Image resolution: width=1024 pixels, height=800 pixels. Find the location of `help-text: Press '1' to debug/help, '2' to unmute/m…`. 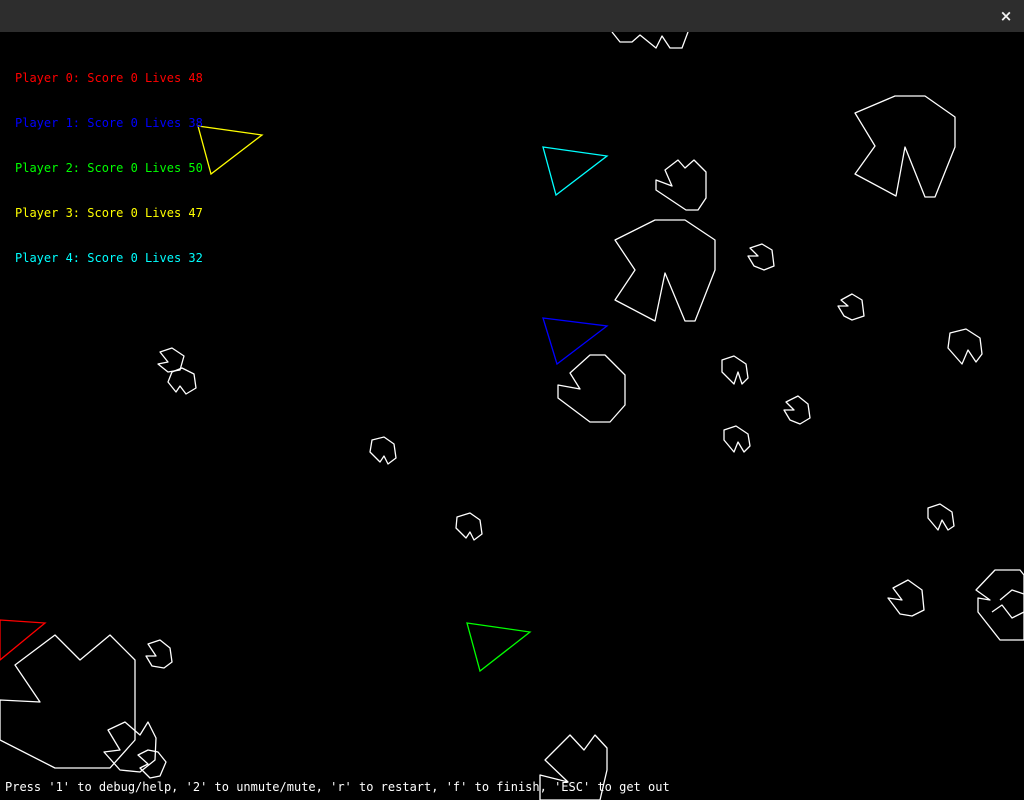

help-text: Press '1' to debug/help, '2' to unmute/m… is located at coordinates (337, 787).